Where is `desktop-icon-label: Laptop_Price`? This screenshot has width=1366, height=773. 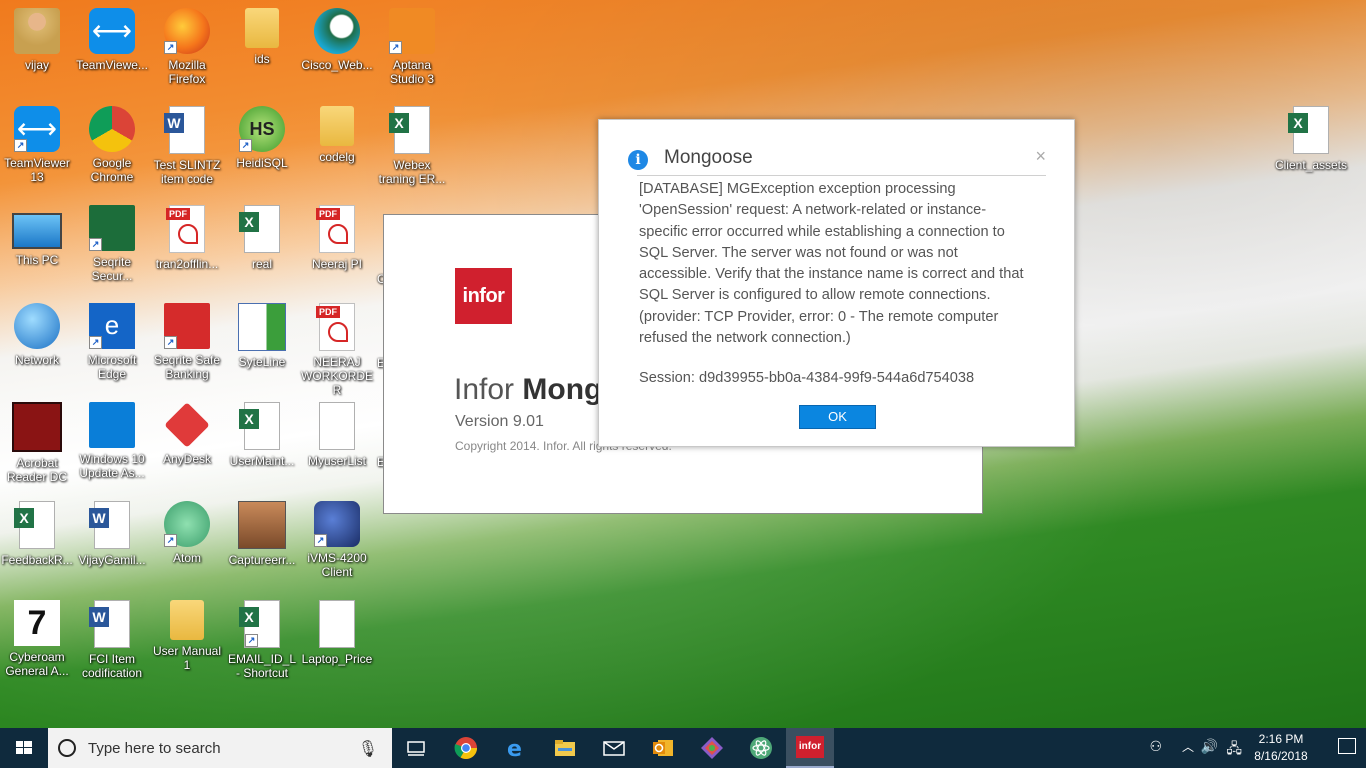 desktop-icon-label: Laptop_Price is located at coordinates (337, 659).